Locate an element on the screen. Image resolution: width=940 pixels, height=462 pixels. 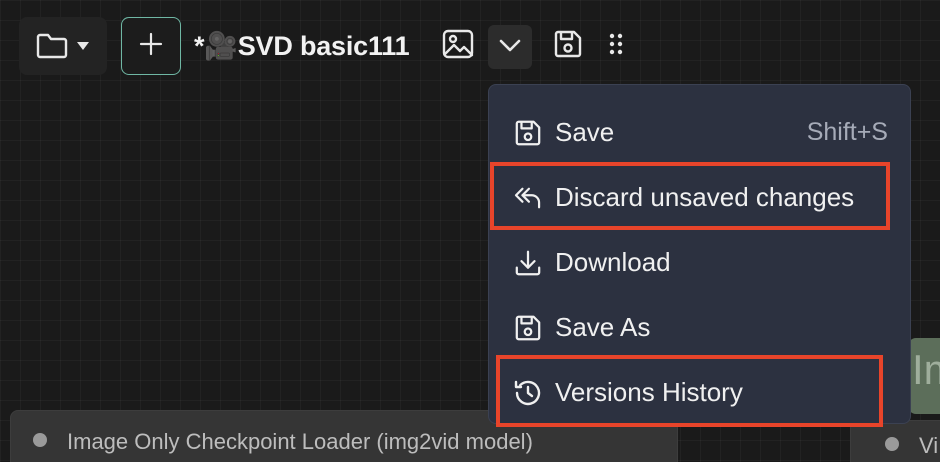
caret-down-icon is located at coordinates (83, 46).